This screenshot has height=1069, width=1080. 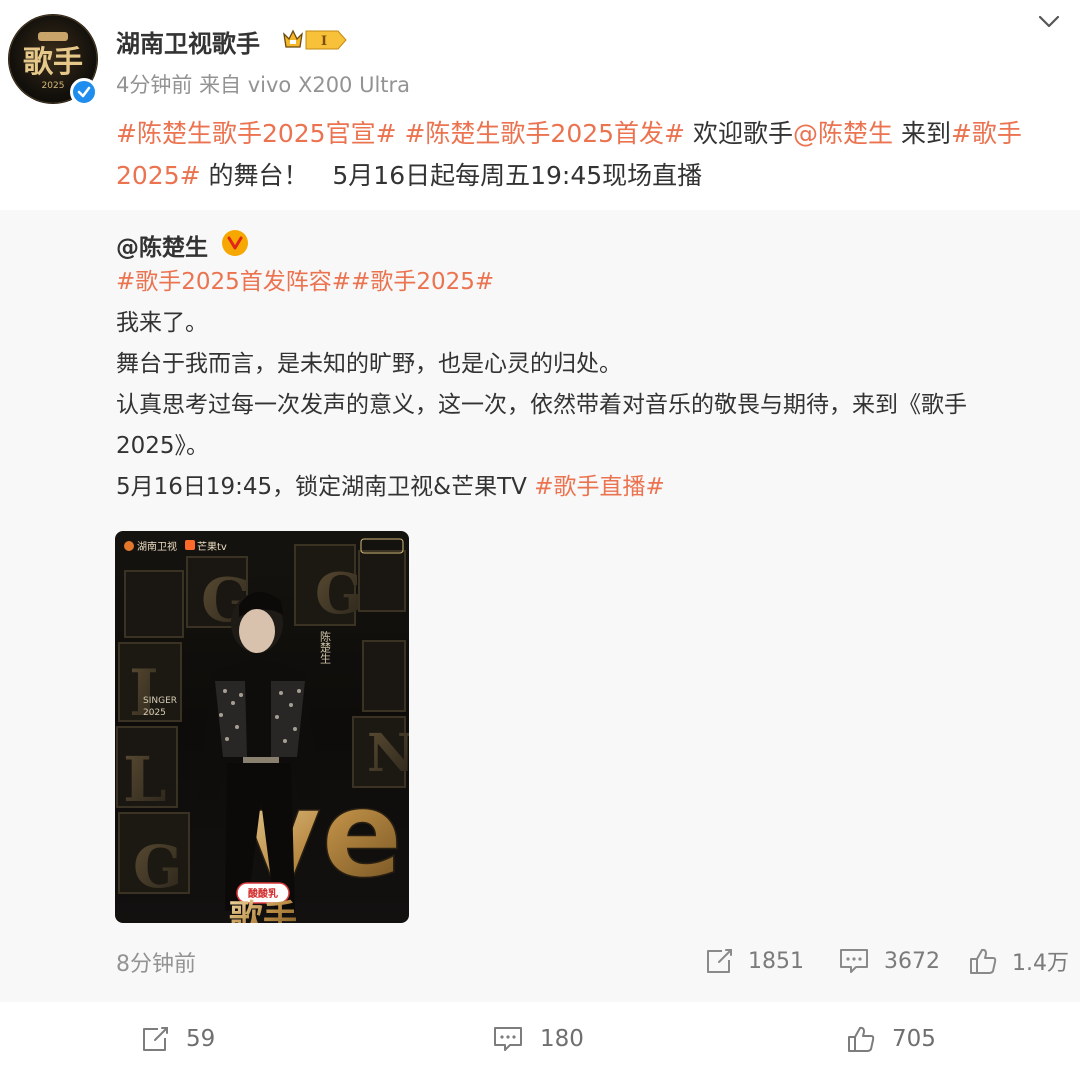 What do you see at coordinates (315, 40) in the screenshot?
I see `member-crown-badge-icon: I` at bounding box center [315, 40].